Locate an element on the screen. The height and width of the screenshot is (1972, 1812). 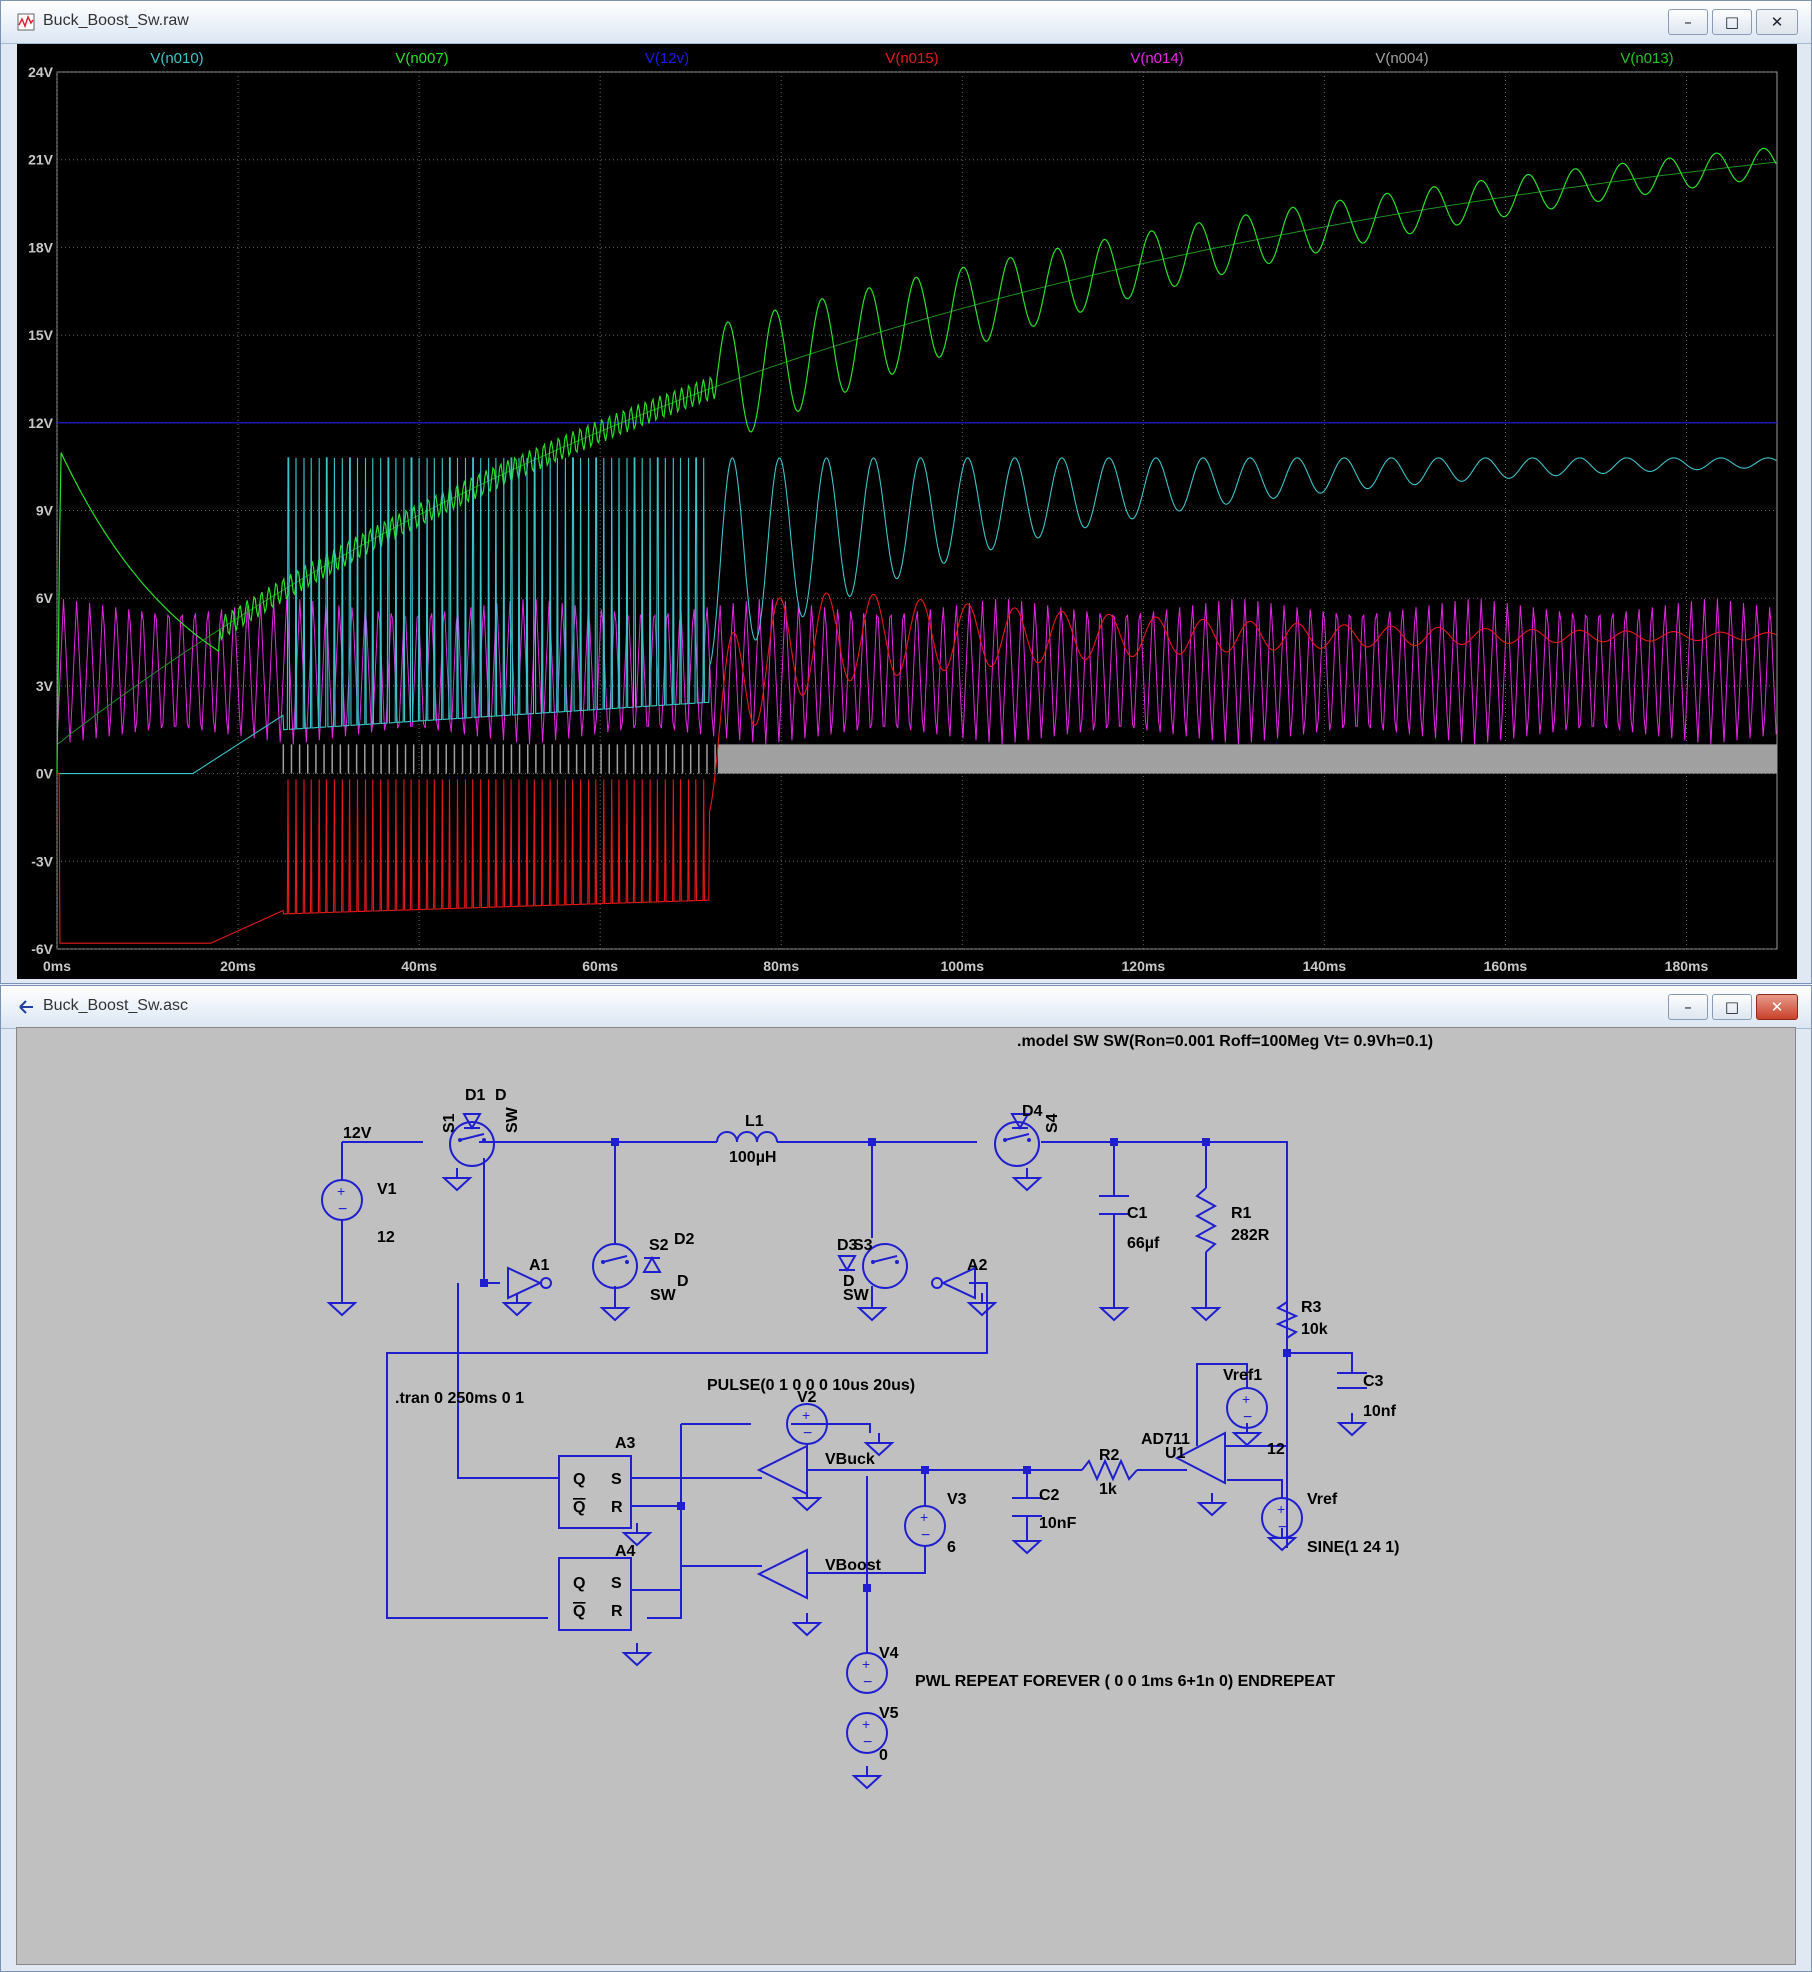
y-tick-label: -3V is located at coordinates (42, 861).